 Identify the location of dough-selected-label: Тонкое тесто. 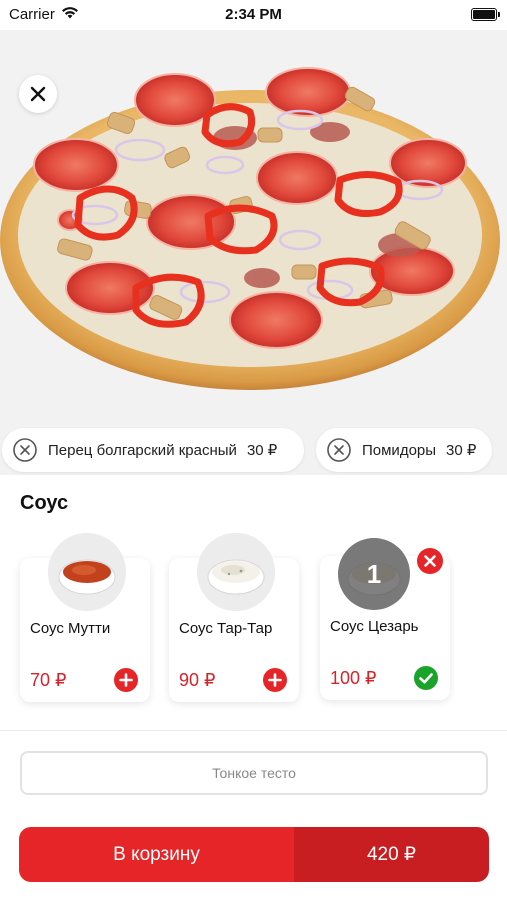
(254, 773).